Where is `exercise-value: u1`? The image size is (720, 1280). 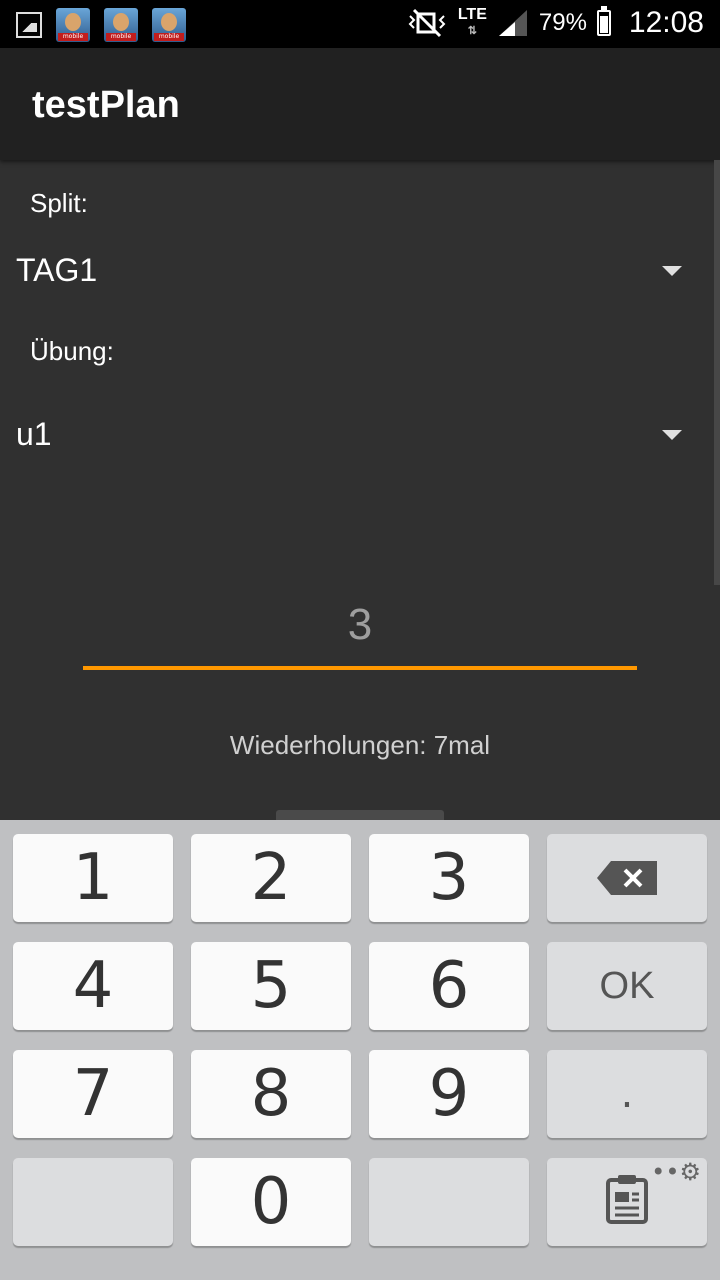
exercise-value: u1 is located at coordinates (34, 434).